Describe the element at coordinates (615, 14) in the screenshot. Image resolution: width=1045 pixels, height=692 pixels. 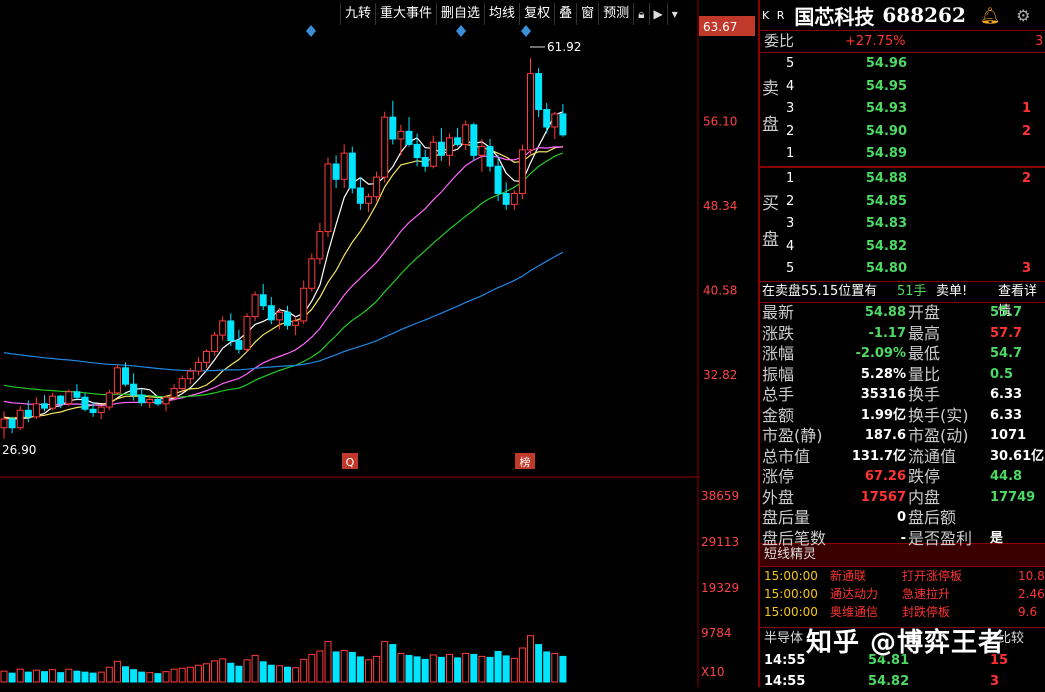
I see `toolbar-forecast: 预测` at that location.